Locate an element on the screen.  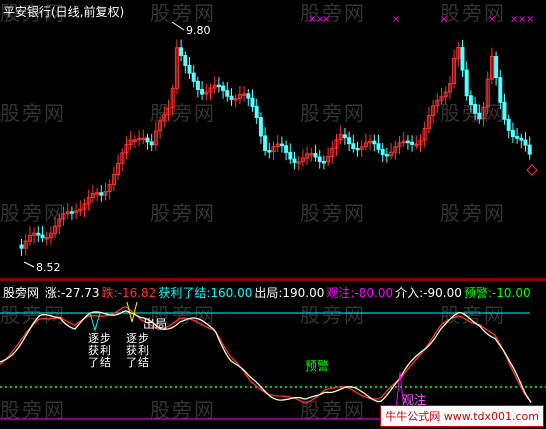
annotation-exit: 出局 is located at coordinates (155, 324).